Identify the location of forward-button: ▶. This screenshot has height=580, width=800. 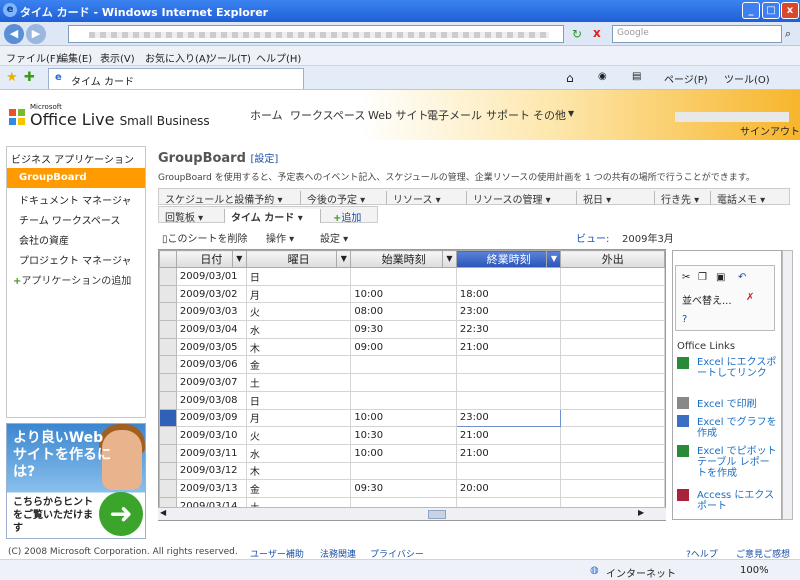
(36, 34).